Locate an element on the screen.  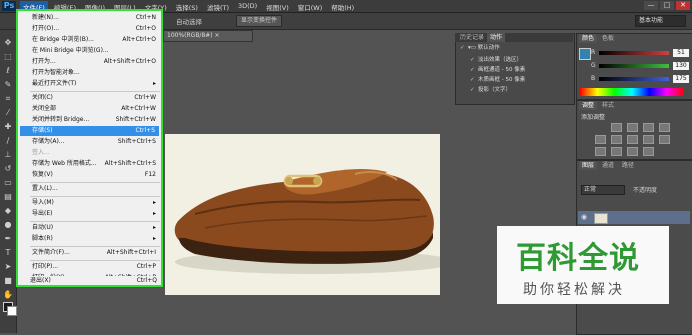
tab-styles: 样式 is located at coordinates (608, 105).